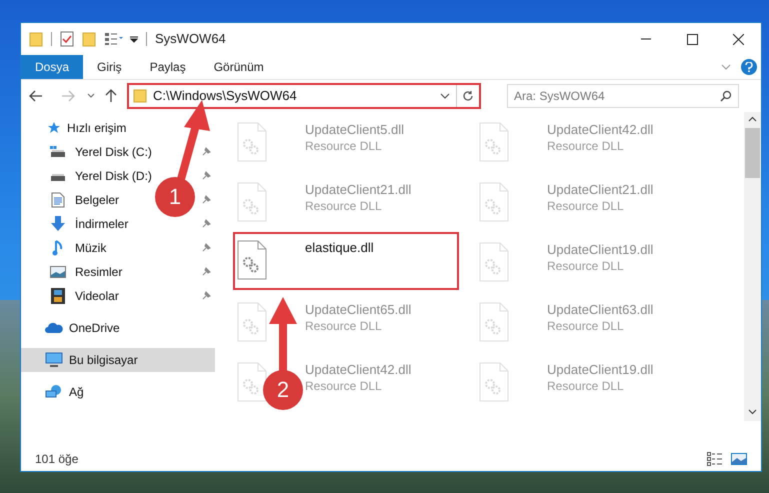 This screenshot has width=769, height=493. What do you see at coordinates (752, 153) in the screenshot?
I see `scrollbar-thumb` at bounding box center [752, 153].